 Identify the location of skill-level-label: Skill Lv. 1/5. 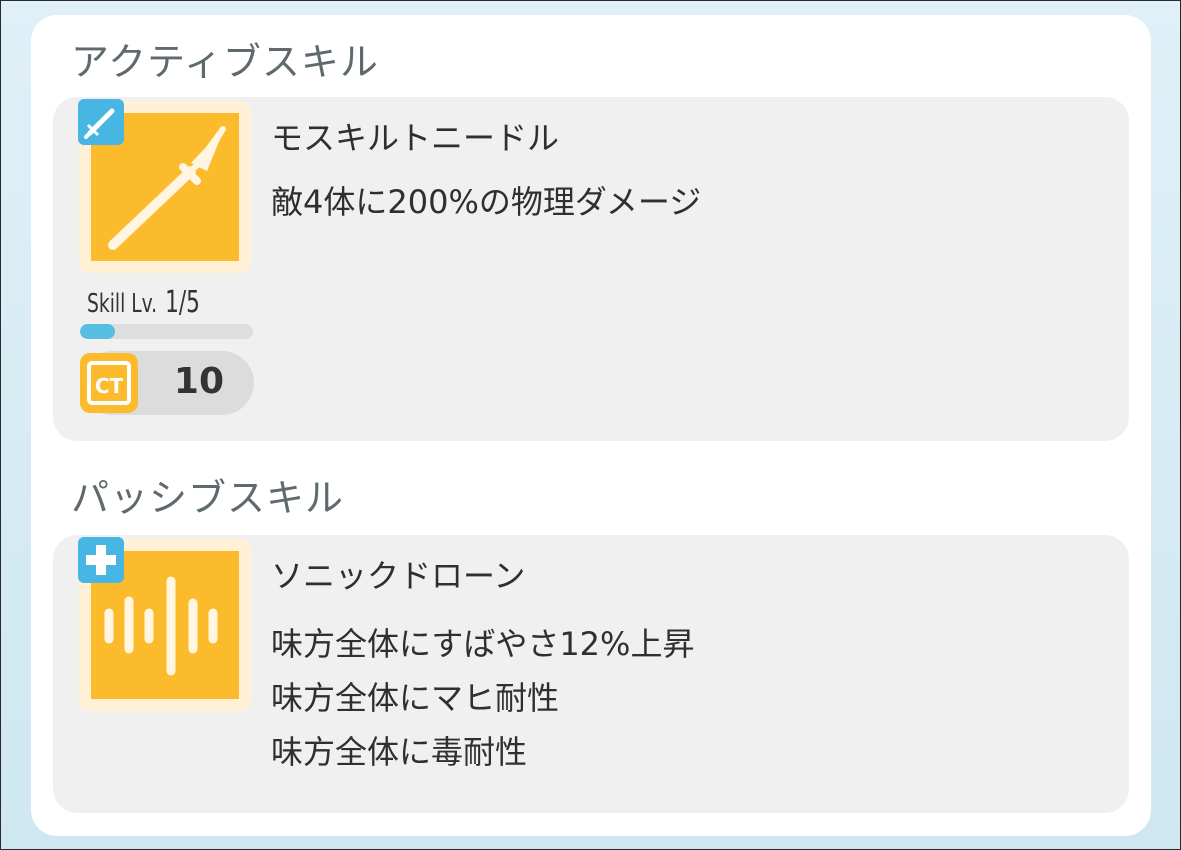
(143, 302).